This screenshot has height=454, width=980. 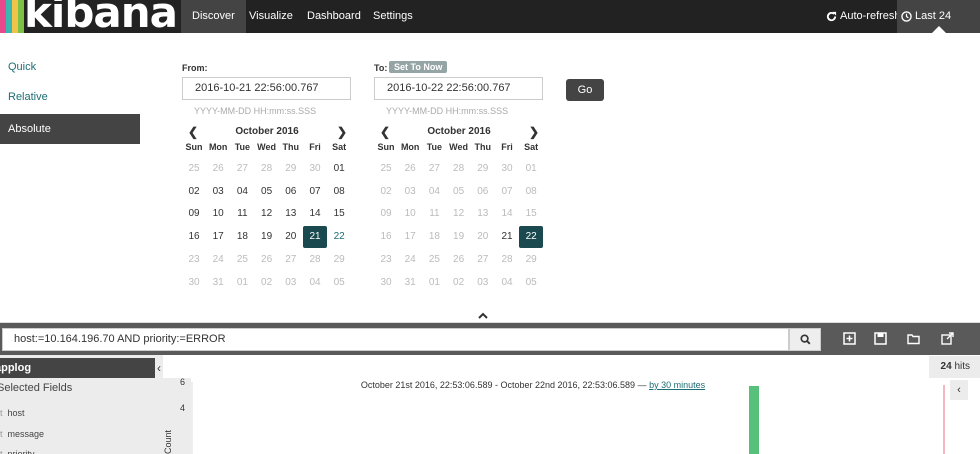 I want to click on from-date-input: 2016-10-21 22:56:00.767, so click(x=266, y=88).